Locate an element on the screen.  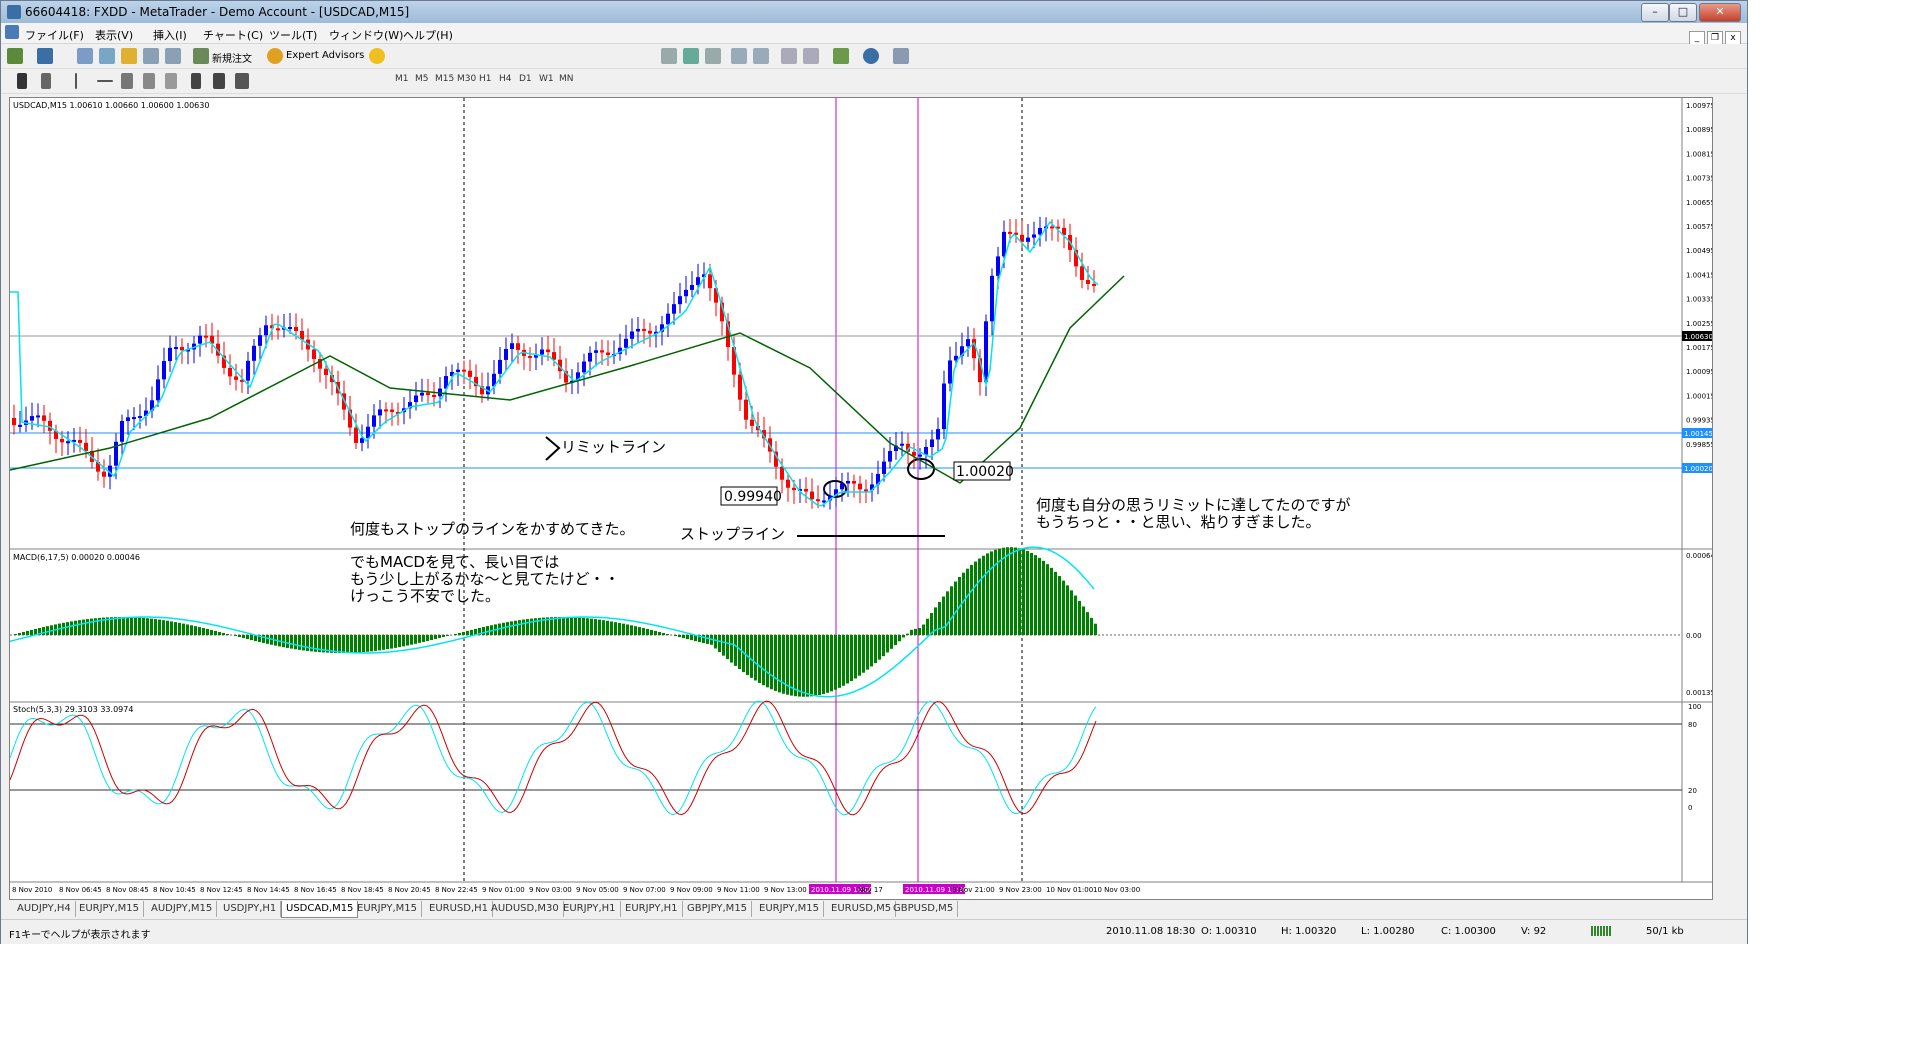
timeframe-h4: H4 is located at coordinates (505, 79).